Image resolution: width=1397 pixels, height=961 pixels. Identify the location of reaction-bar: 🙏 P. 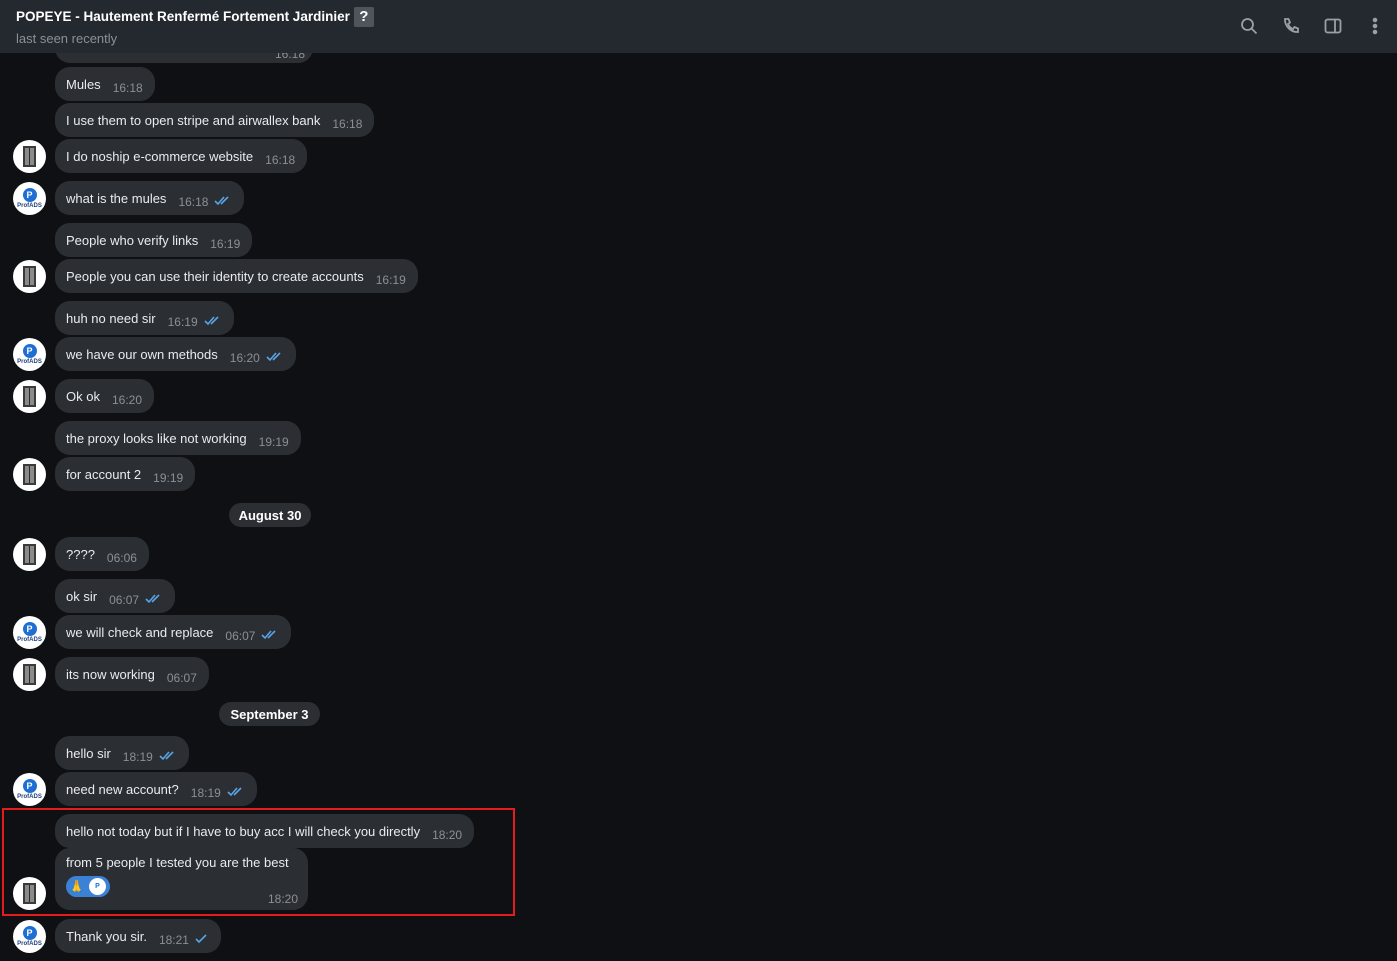
(88, 886).